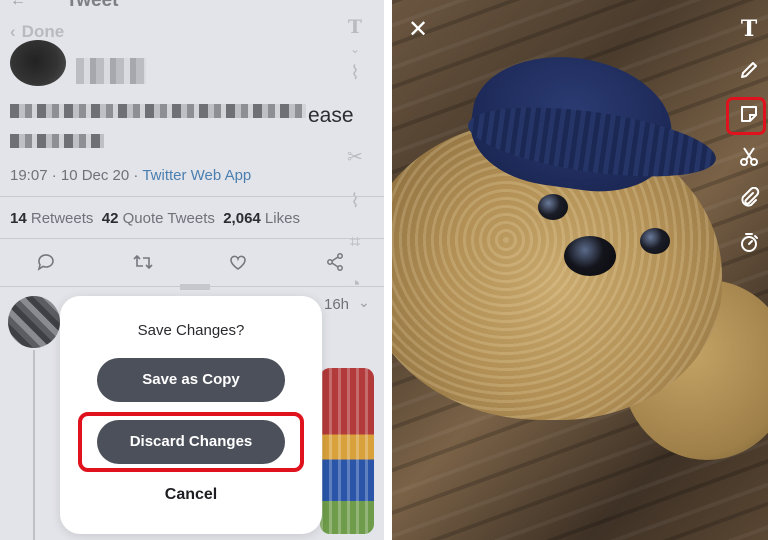 The height and width of the screenshot is (540, 768). Describe the element at coordinates (590, 256) in the screenshot. I see `bear-nose` at that location.